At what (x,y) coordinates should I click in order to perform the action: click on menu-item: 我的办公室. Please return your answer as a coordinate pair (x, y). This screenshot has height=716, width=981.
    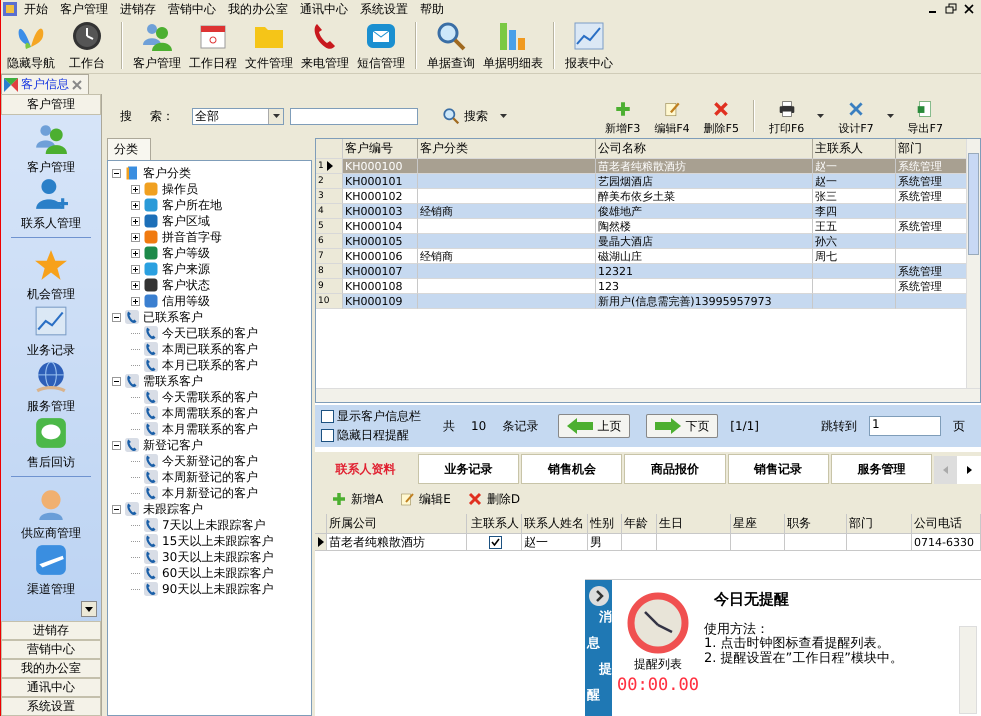
    Looking at the image, I should click on (258, 9).